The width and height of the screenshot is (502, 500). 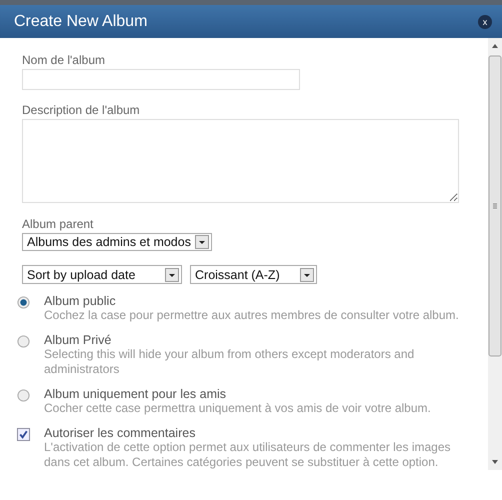 I want to click on option-description: Cocher cette case permettra uniquement à vos amis de voir votre album., so click(x=238, y=408).